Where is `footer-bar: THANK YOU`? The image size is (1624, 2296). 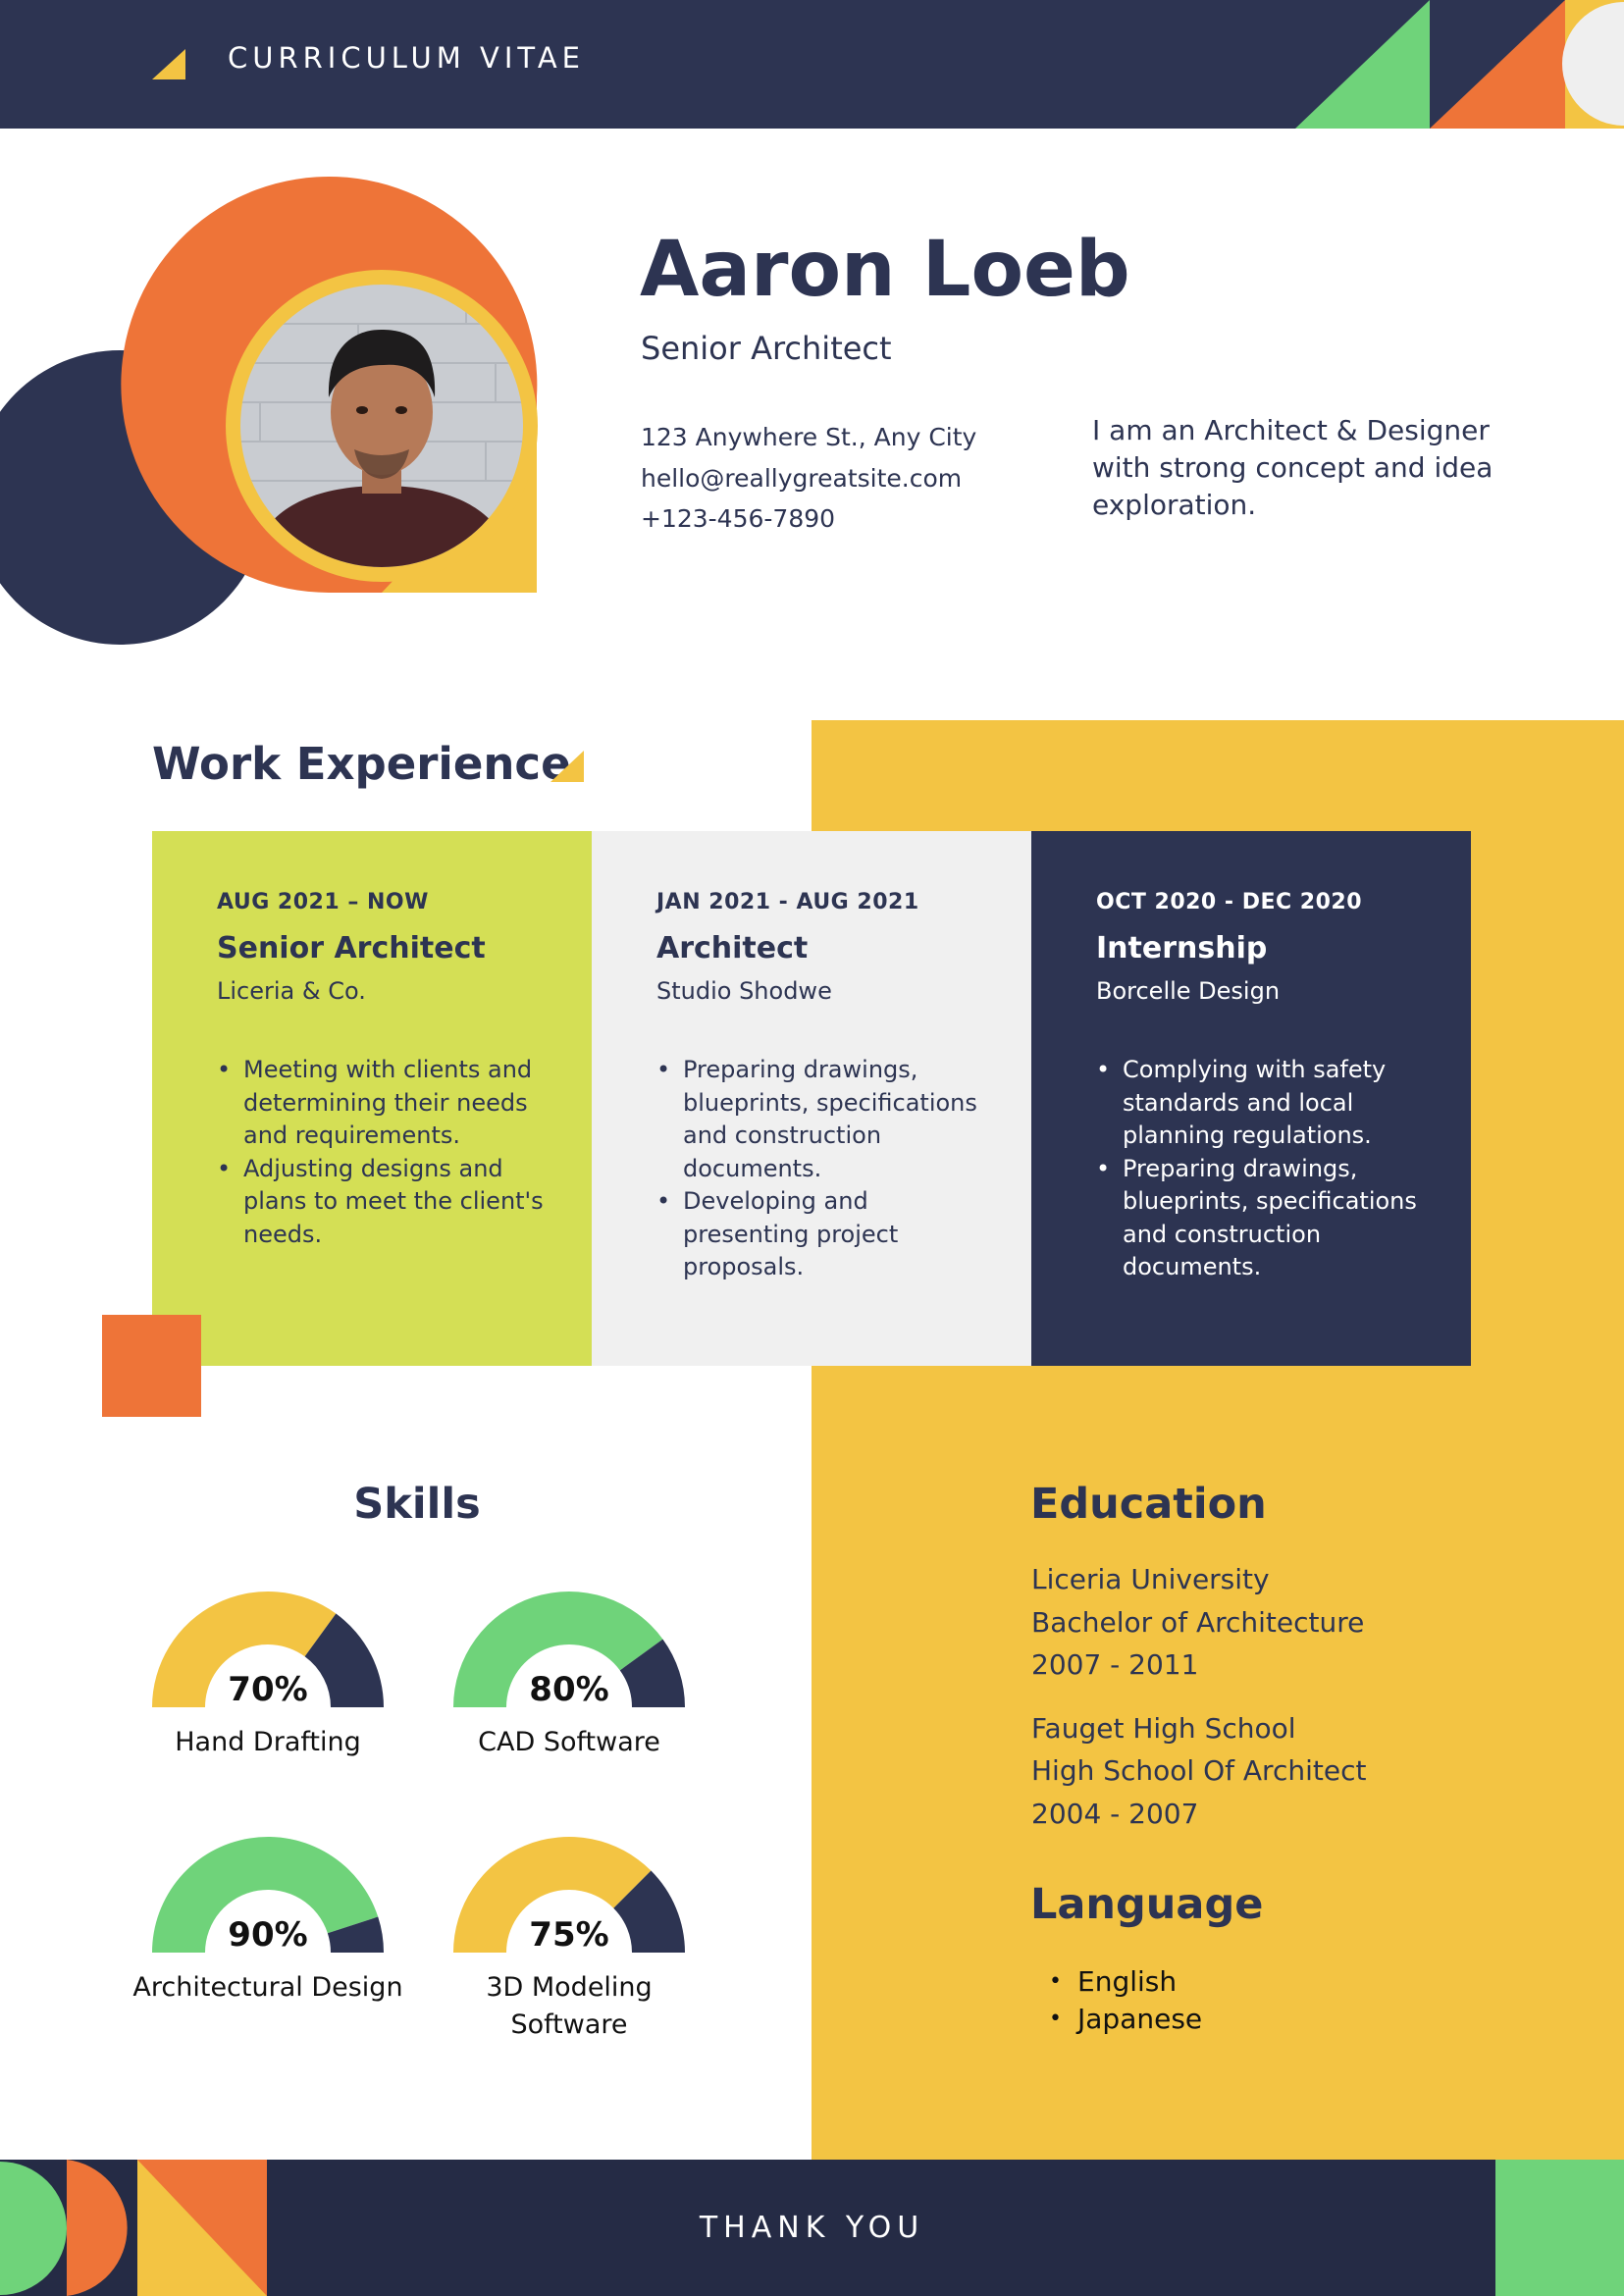 footer-bar: THANK YOU is located at coordinates (812, 2228).